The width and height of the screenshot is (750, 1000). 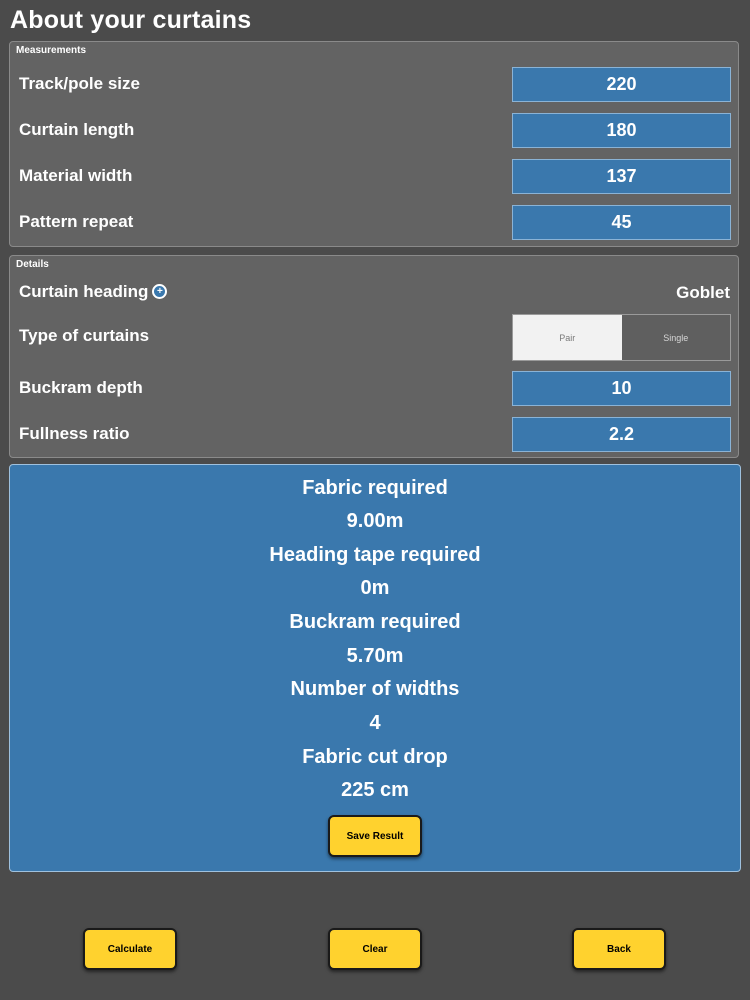 What do you see at coordinates (621, 388) in the screenshot?
I see `buckram-depth-input: 10` at bounding box center [621, 388].